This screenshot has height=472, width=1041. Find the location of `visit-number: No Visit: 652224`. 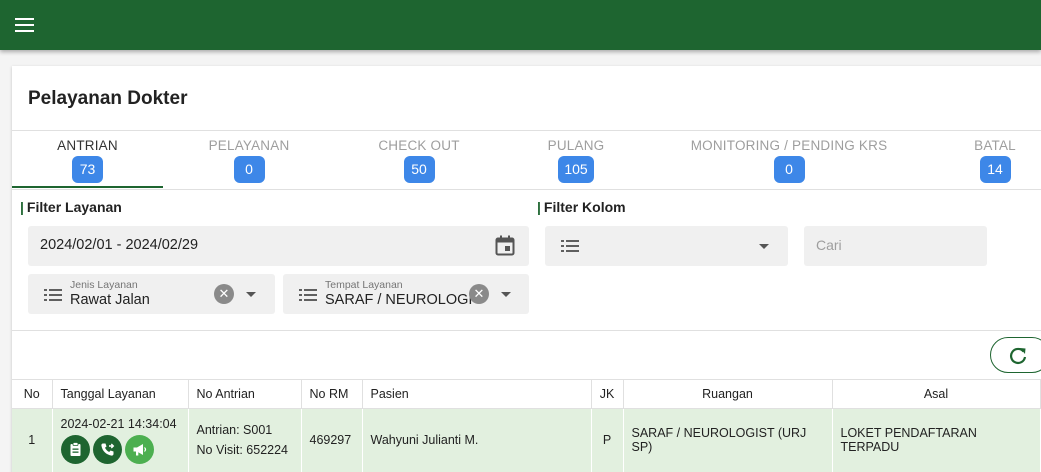

visit-number: No Visit: 652224 is located at coordinates (242, 450).